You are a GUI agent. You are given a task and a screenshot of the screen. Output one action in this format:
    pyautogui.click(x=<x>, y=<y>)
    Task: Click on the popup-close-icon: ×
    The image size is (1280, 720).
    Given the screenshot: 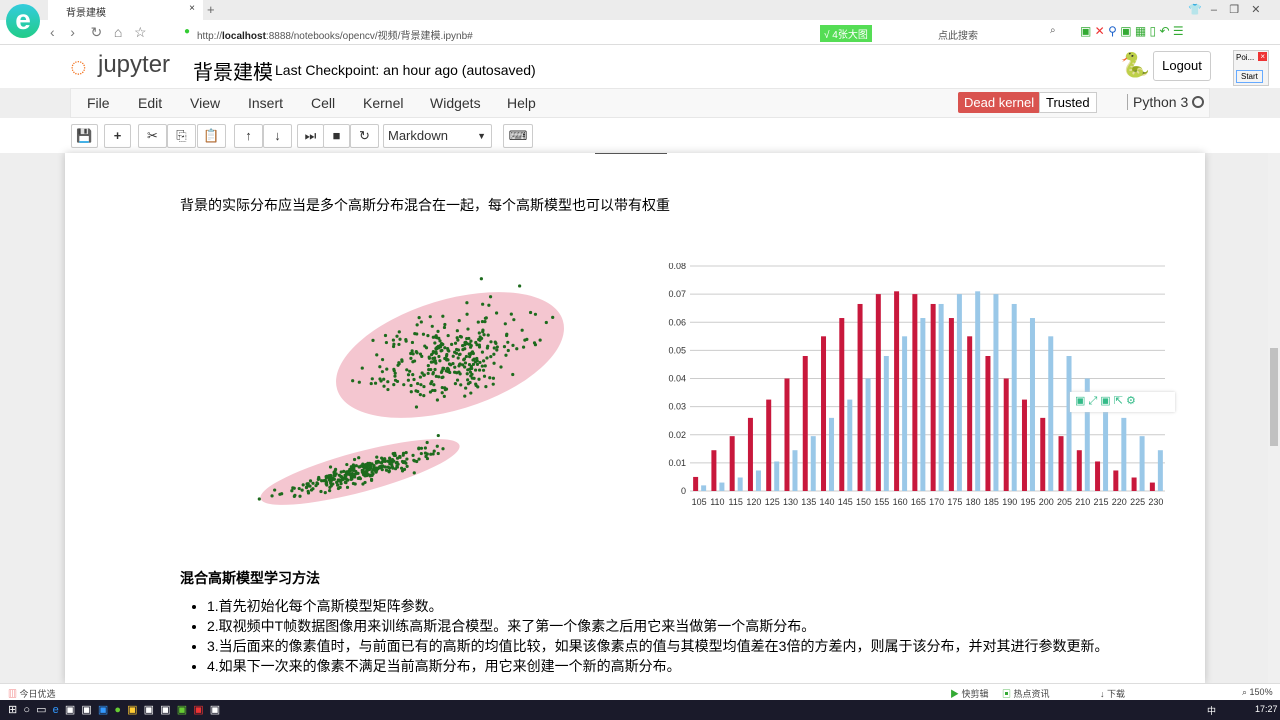 What is the action you would take?
    pyautogui.click(x=1262, y=56)
    